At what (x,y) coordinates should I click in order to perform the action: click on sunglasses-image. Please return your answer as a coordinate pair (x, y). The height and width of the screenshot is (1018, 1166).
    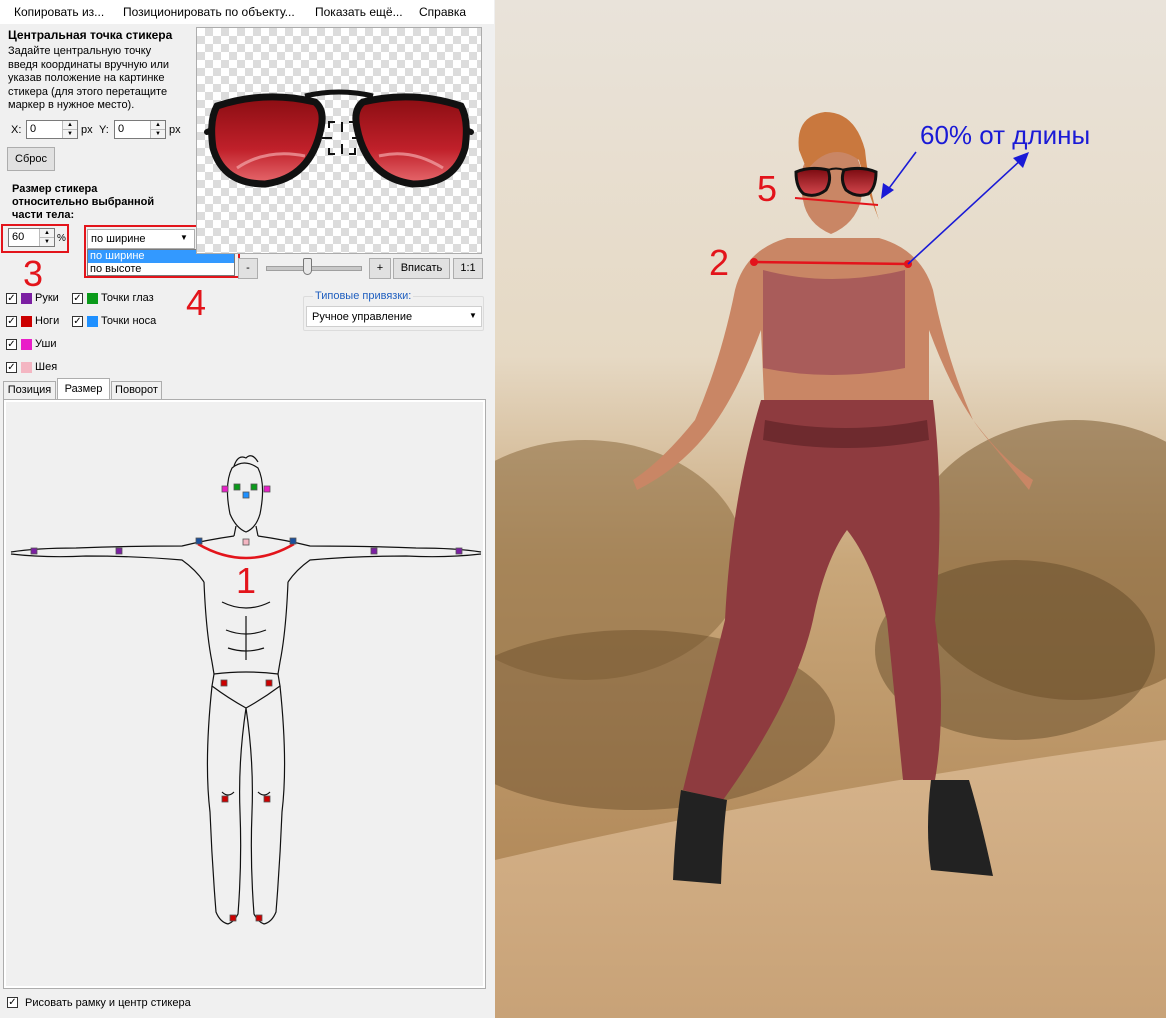
    Looking at the image, I should click on (339, 138).